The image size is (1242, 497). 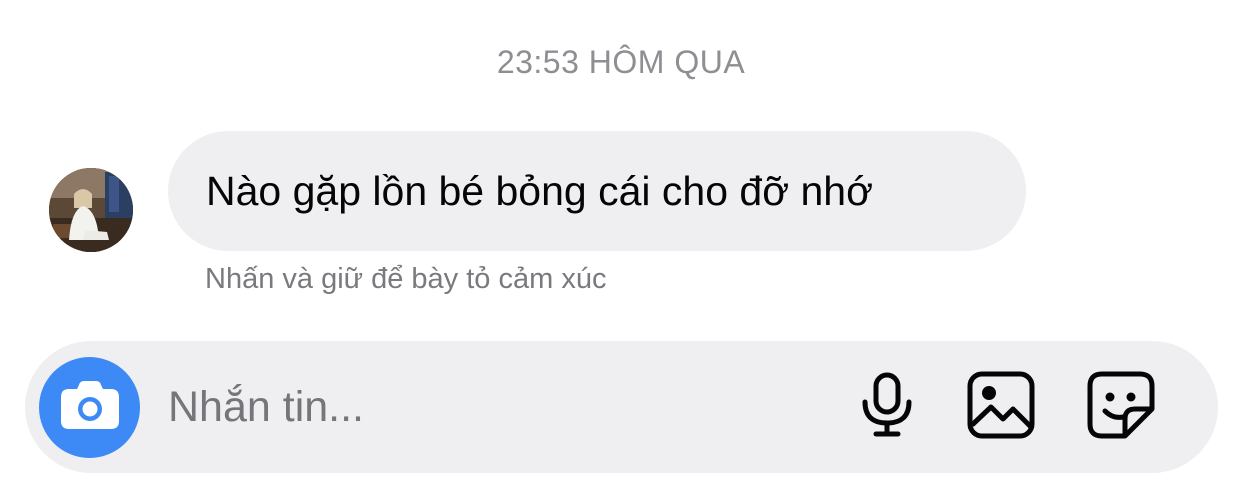 I want to click on sticker-icon, so click(x=1121, y=407).